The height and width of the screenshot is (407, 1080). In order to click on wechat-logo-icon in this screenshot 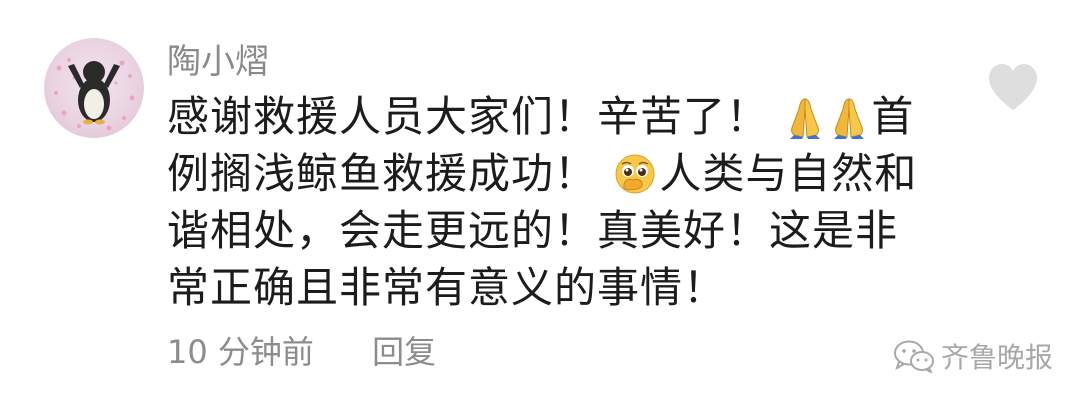, I will do `click(914, 356)`.